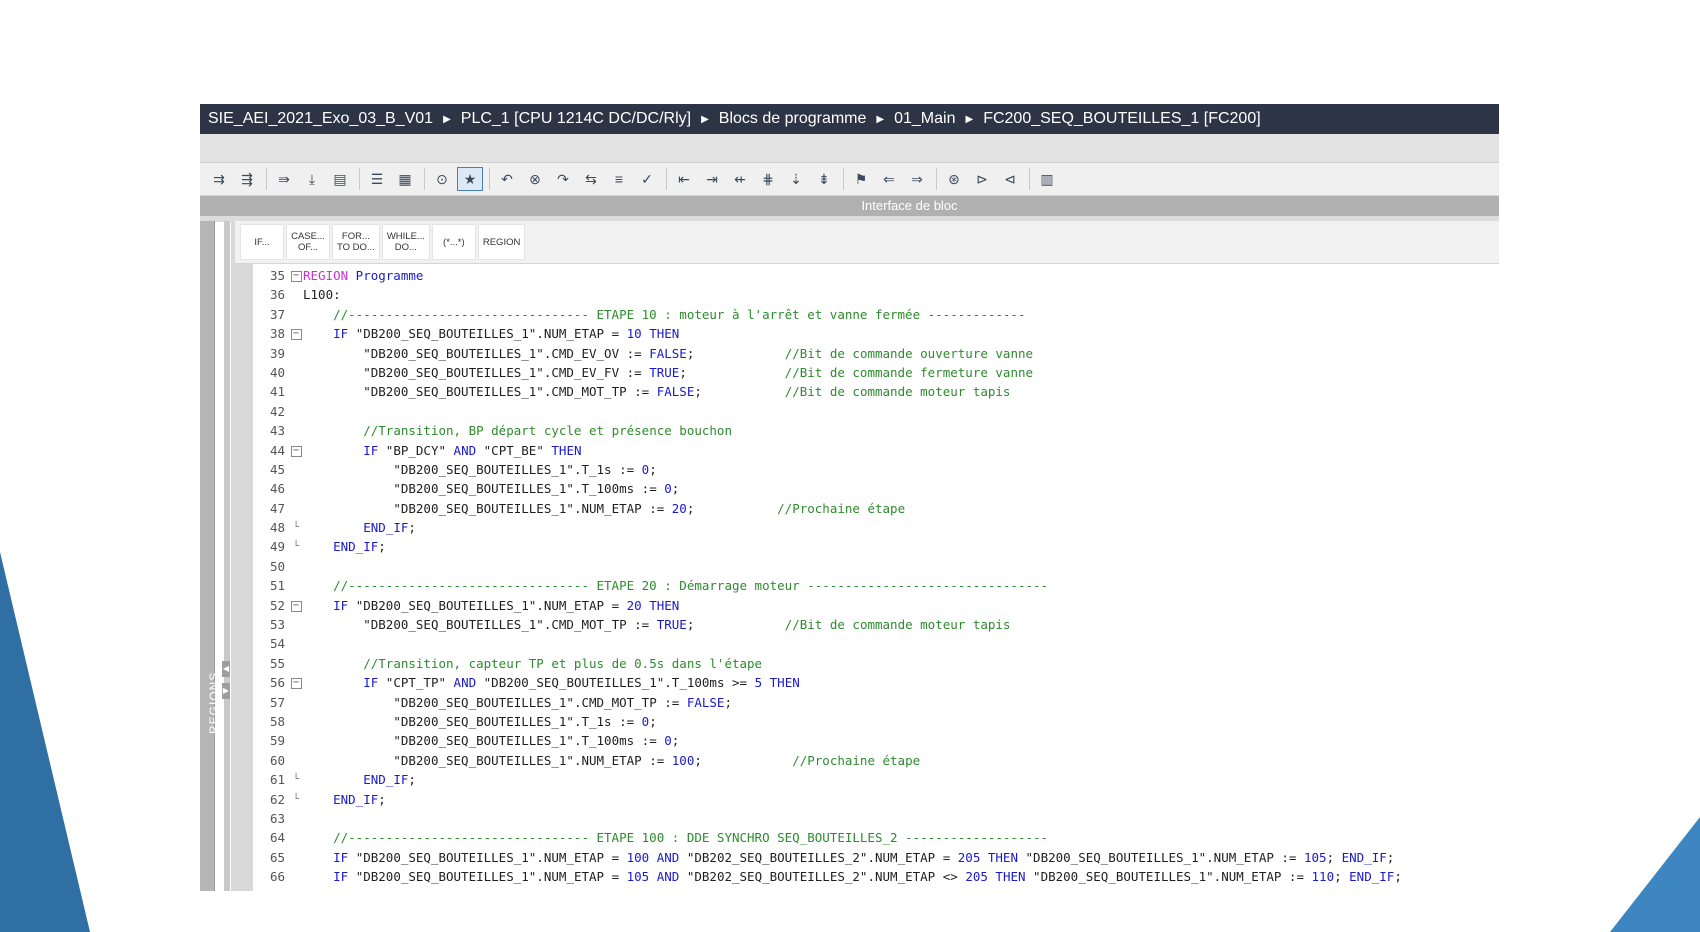 The image size is (1700, 932). I want to click on code-line: 36 L100:, so click(876, 294).